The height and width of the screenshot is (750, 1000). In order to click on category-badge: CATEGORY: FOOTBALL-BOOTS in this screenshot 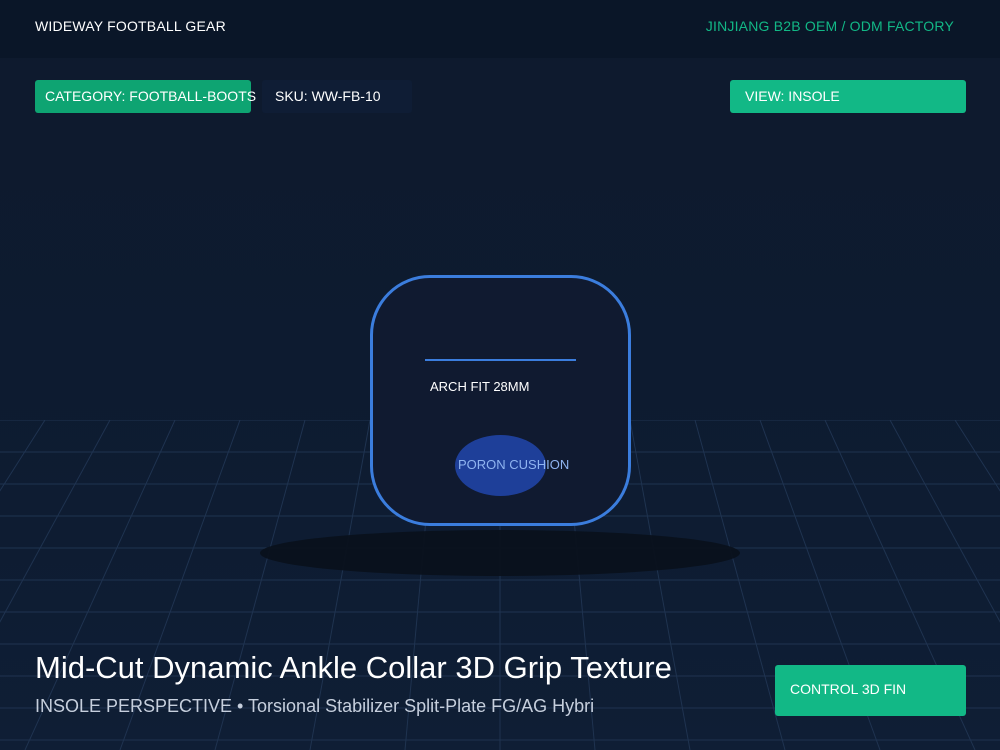, I will do `click(145, 96)`.